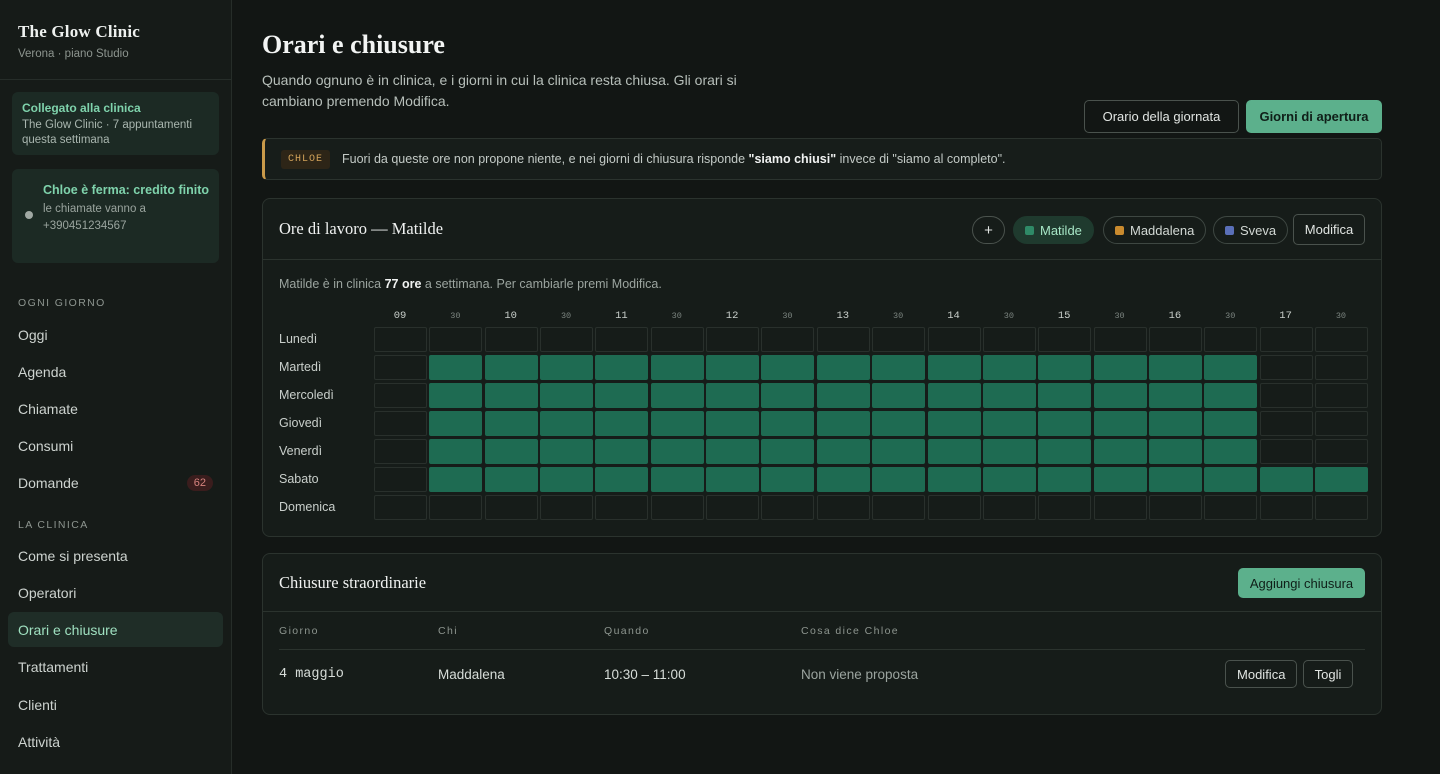  I want to click on sidebar-item-agenda: Agenda, so click(115, 371).